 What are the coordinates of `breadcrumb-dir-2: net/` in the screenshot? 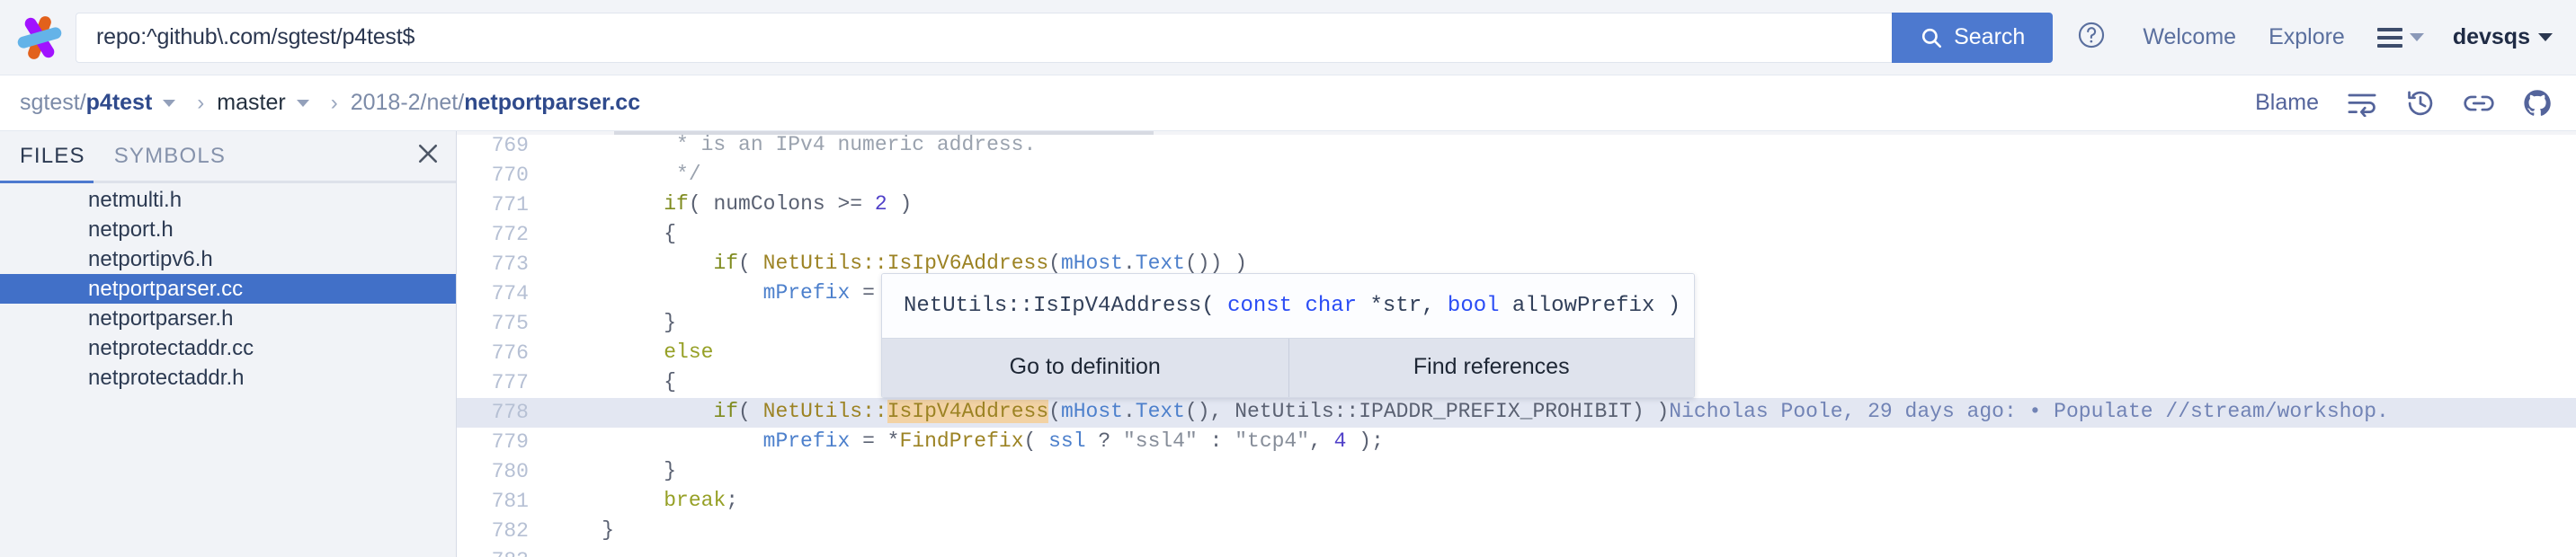 It's located at (446, 103).